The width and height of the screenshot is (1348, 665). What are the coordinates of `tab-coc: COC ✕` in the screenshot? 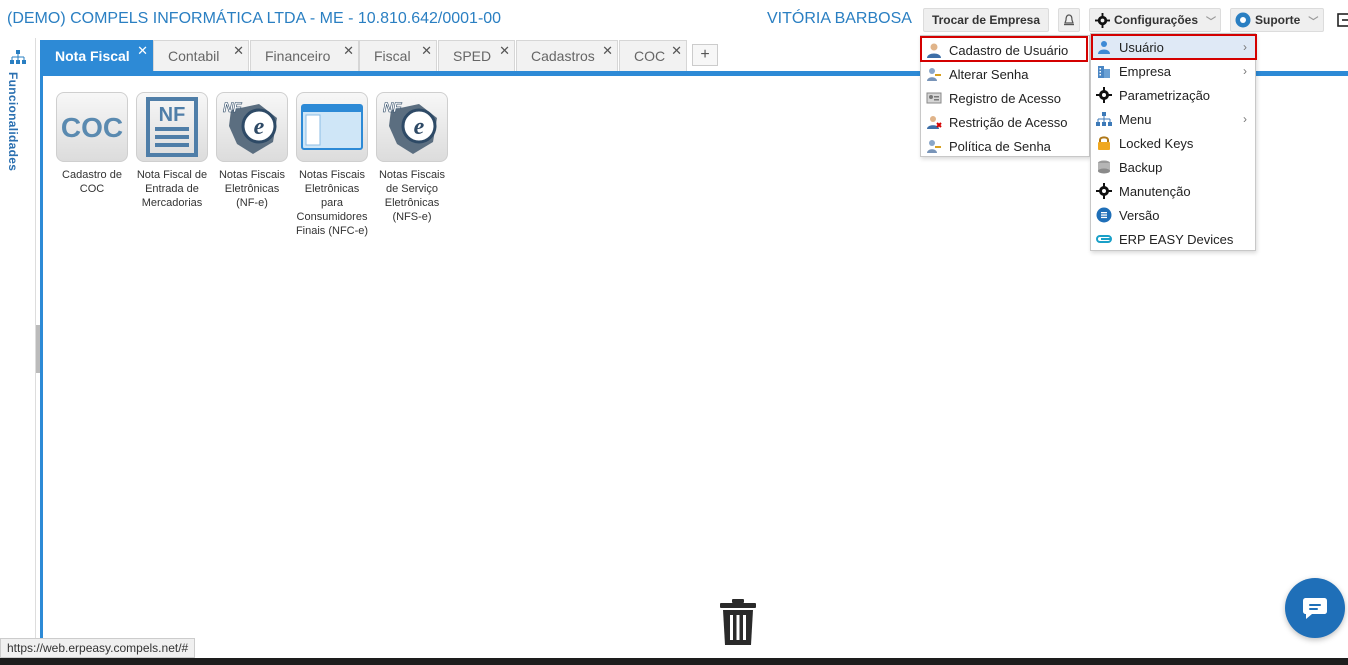 It's located at (653, 55).